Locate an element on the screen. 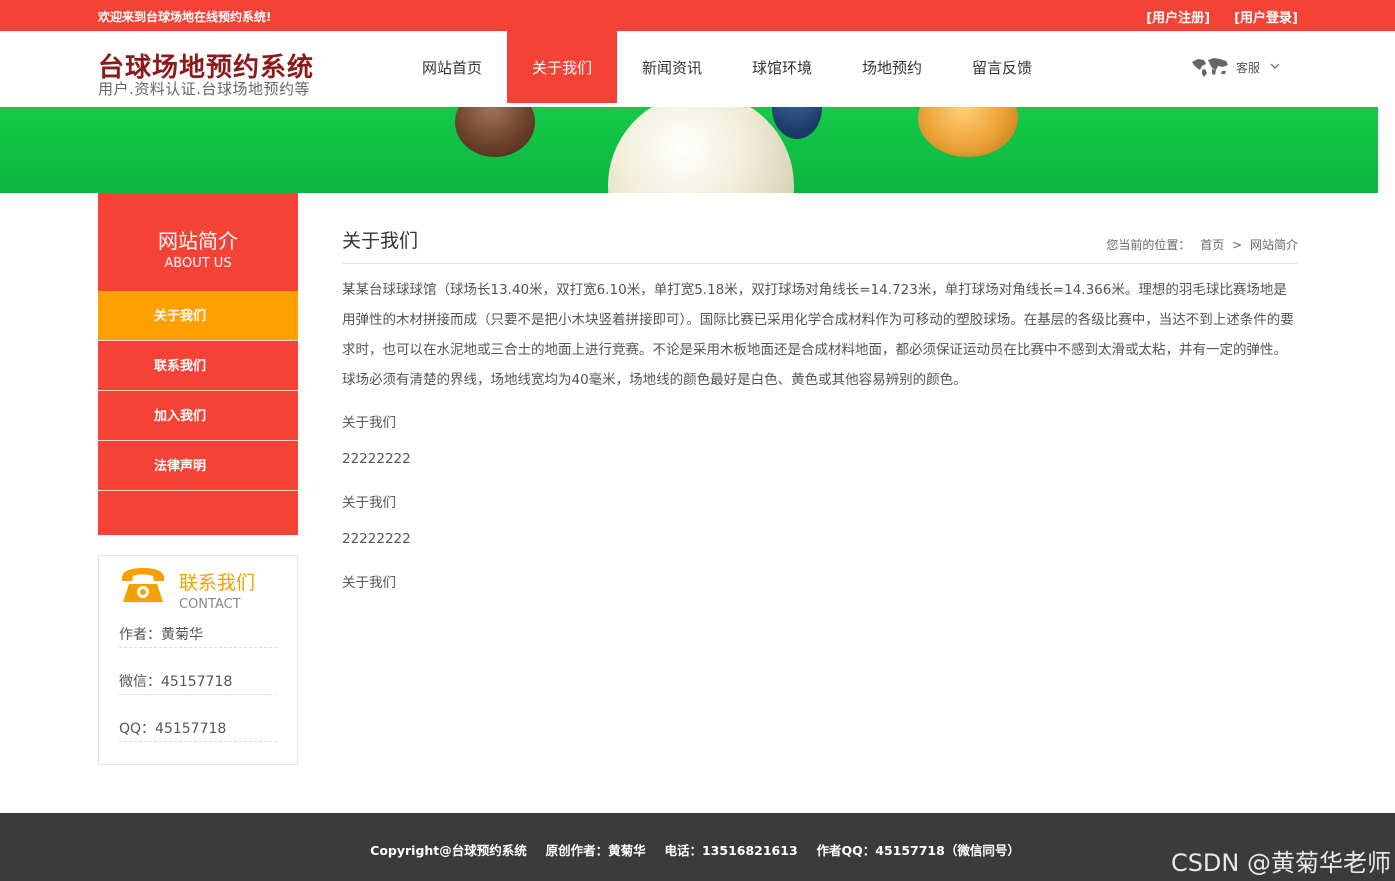  customer-service-dropdown: 客服 is located at coordinates (1237, 67).